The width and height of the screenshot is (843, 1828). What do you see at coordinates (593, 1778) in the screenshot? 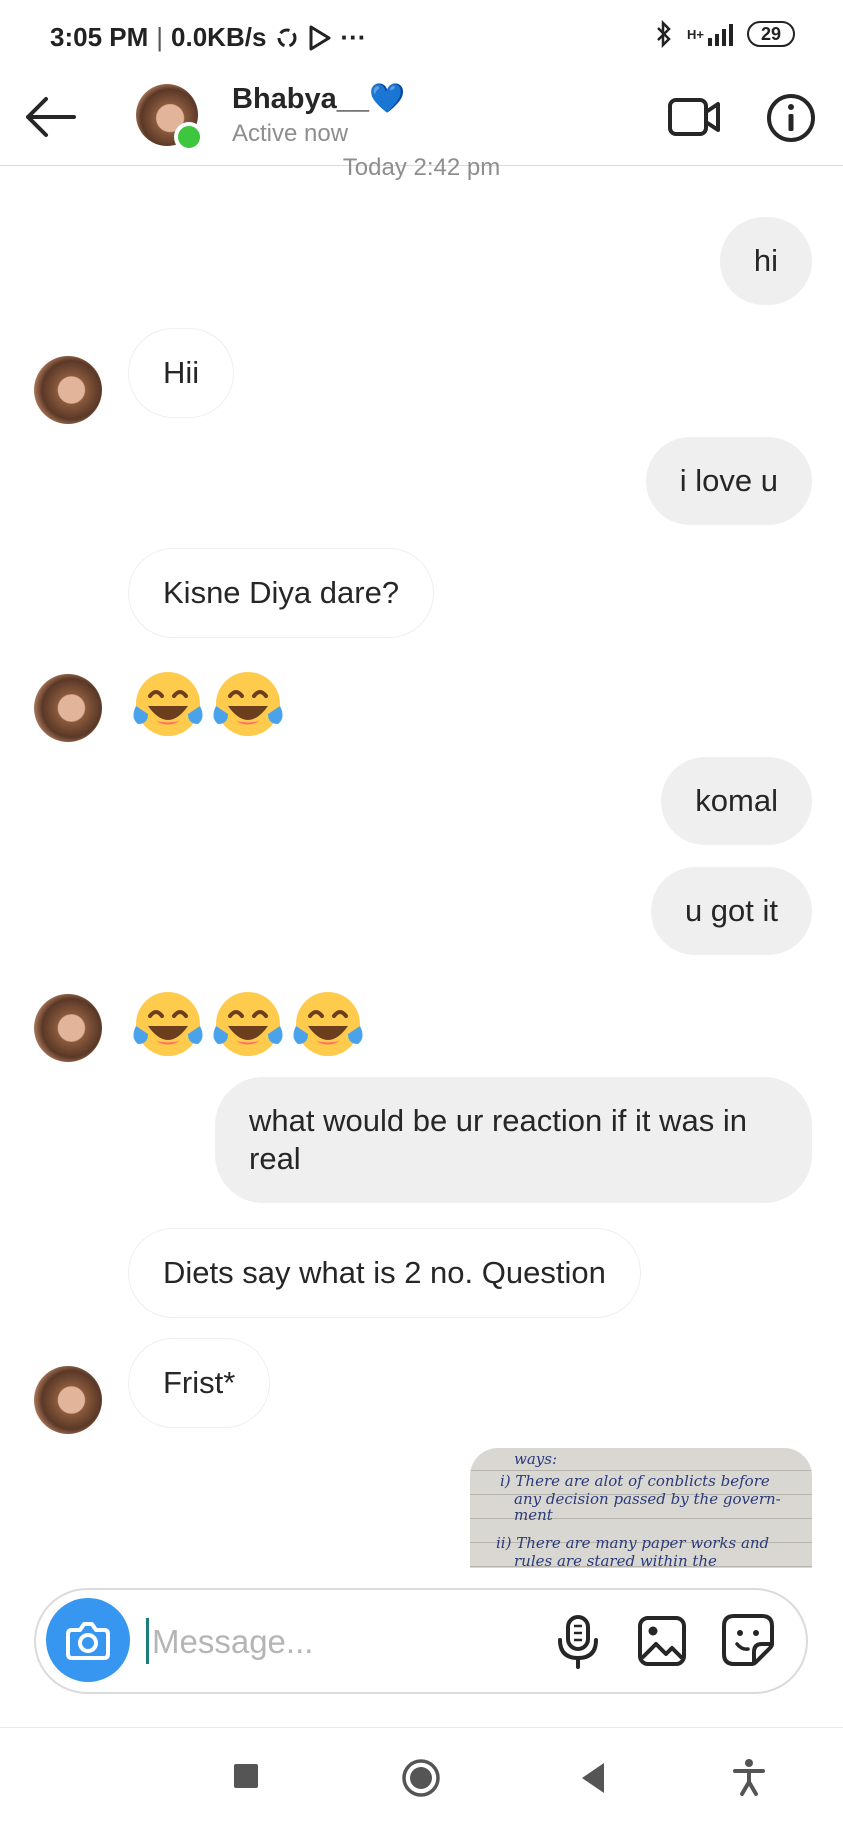
I see `back-triangle-icon` at bounding box center [593, 1778].